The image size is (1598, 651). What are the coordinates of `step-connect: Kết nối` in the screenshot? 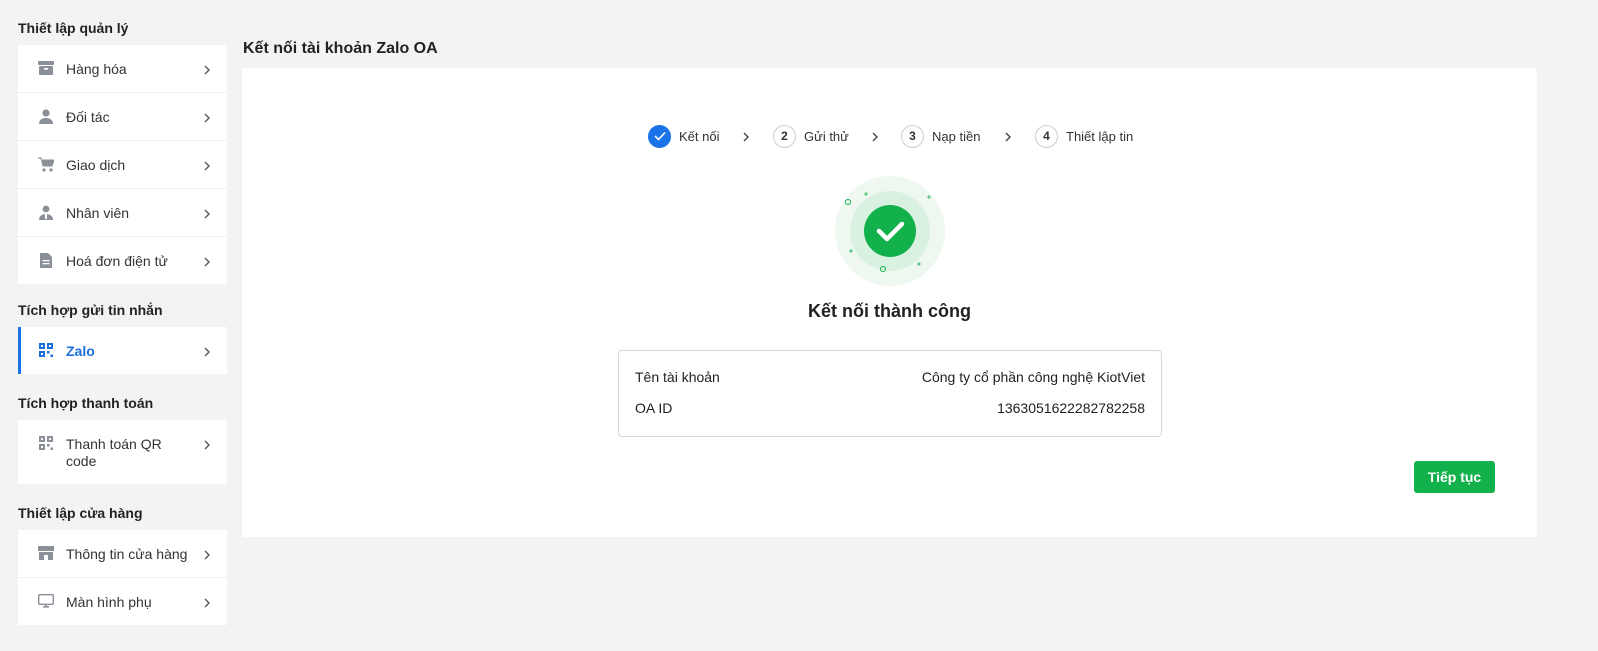 It's located at (683, 136).